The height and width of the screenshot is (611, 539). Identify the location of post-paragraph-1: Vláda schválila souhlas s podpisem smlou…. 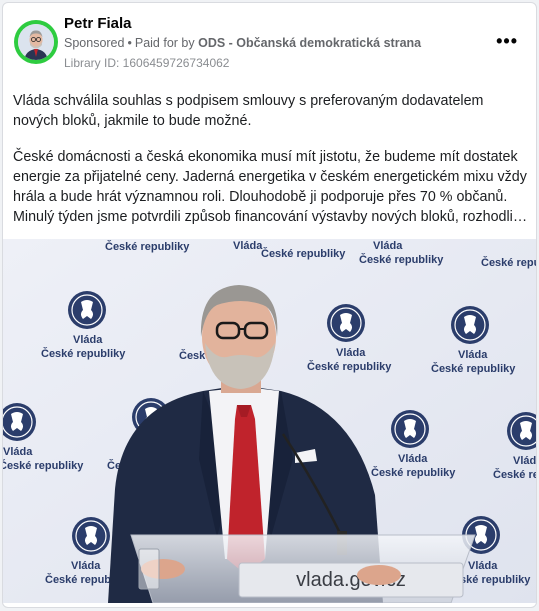
(248, 111).